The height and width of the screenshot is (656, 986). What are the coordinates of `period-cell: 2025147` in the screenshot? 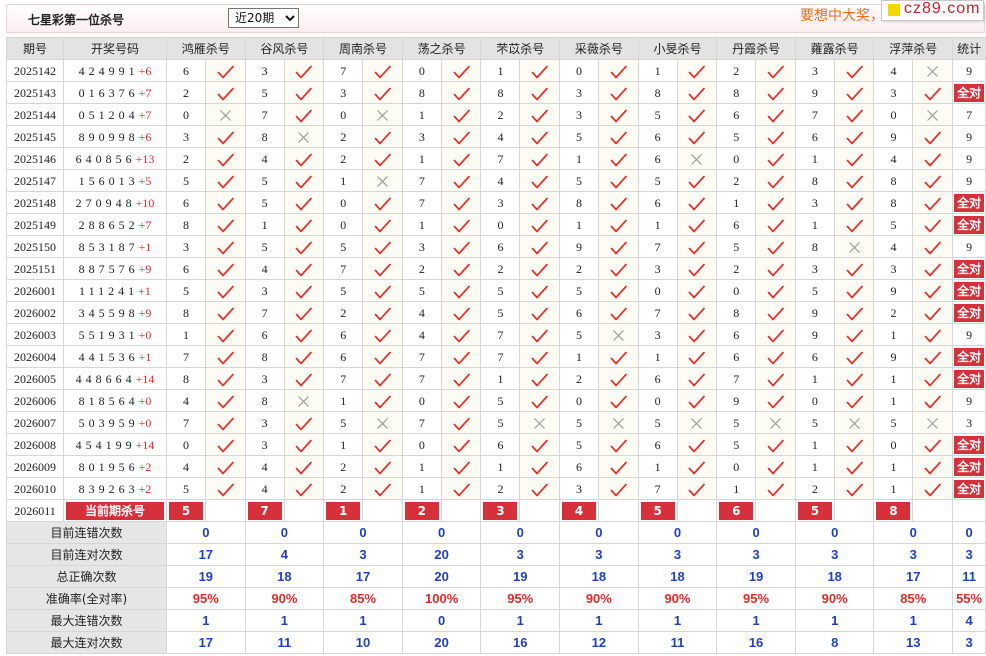 It's located at (35, 180).